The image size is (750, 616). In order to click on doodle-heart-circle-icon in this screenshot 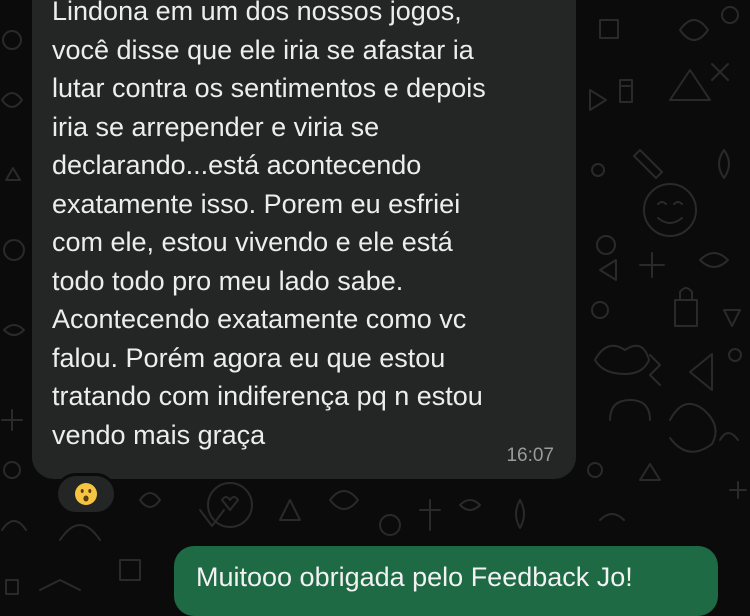, I will do `click(230, 505)`.